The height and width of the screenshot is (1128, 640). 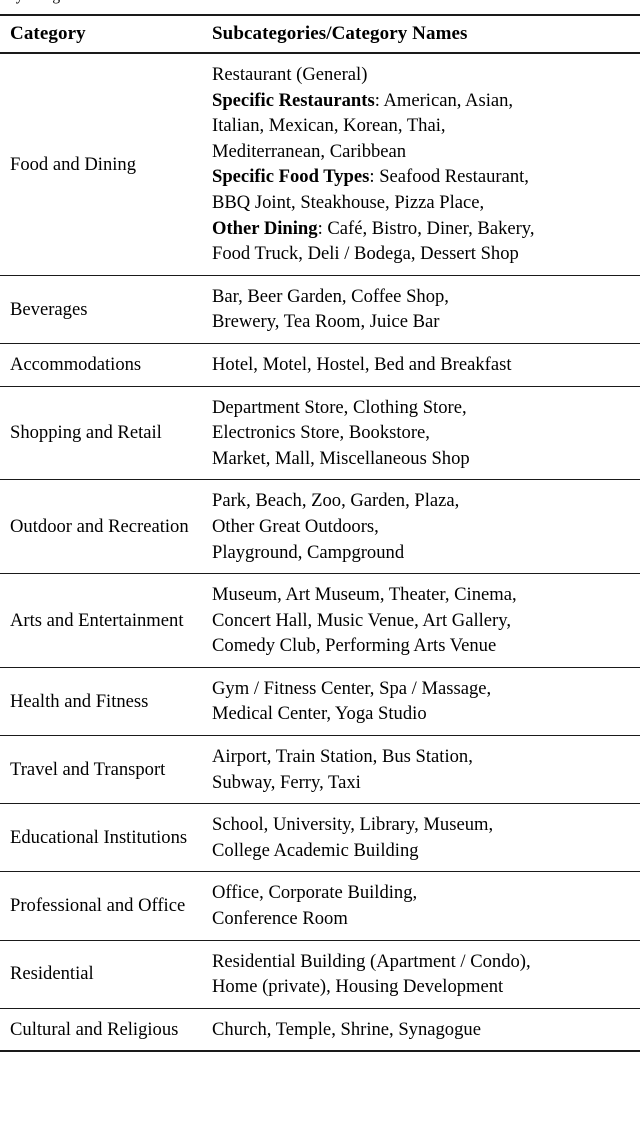 I want to click on column-header-category: Category, so click(x=104, y=34).